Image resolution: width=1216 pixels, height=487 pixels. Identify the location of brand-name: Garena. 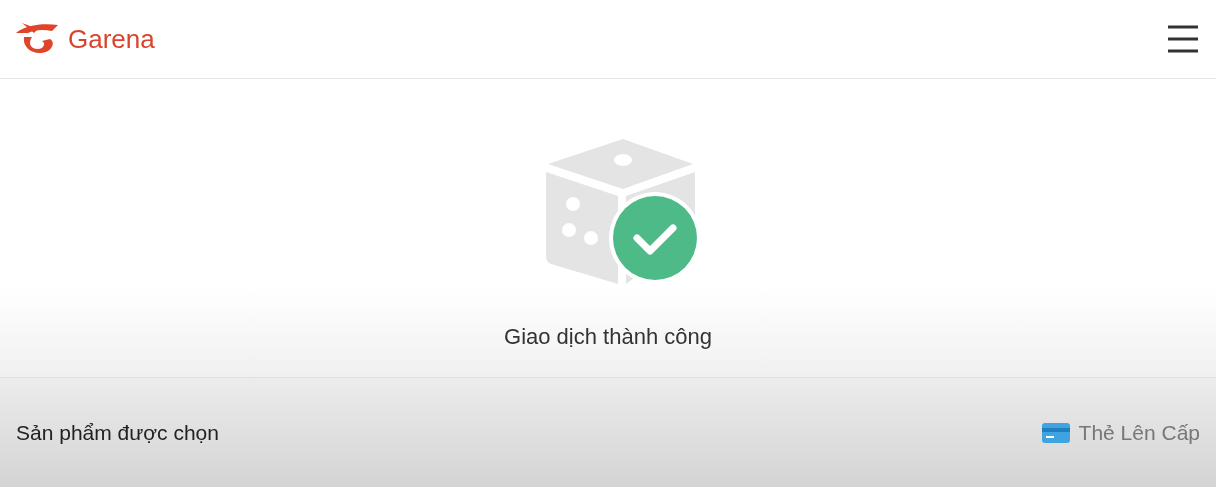
(111, 39).